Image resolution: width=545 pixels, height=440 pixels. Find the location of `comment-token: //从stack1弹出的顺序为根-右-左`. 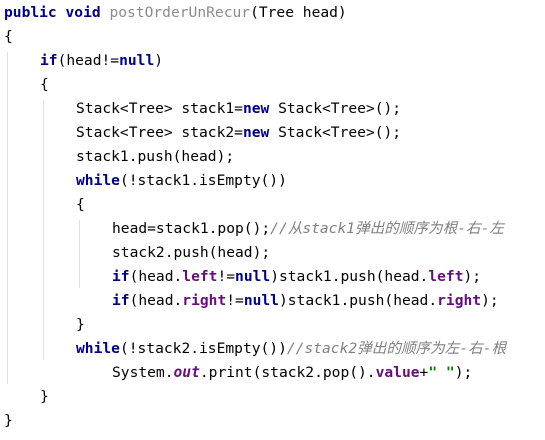

comment-token: //从stack1弹出的顺序为根-右-左 is located at coordinates (387, 228).